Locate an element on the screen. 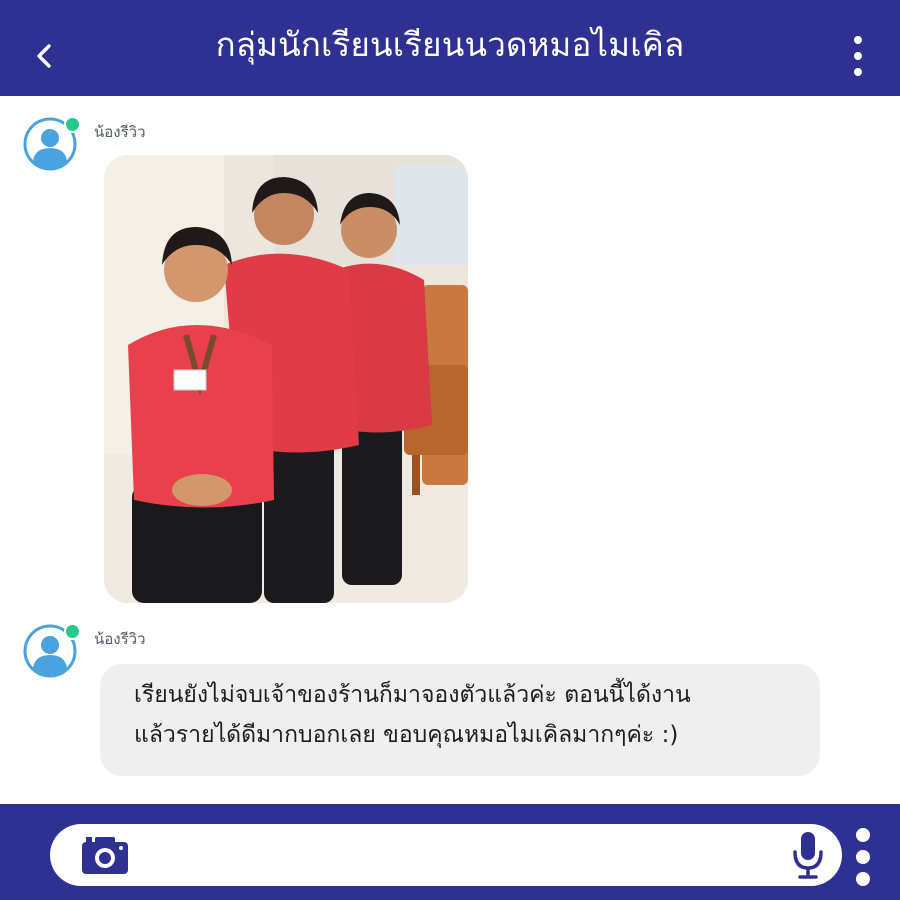 This screenshot has width=900, height=900. camera-icon is located at coordinates (105, 855).